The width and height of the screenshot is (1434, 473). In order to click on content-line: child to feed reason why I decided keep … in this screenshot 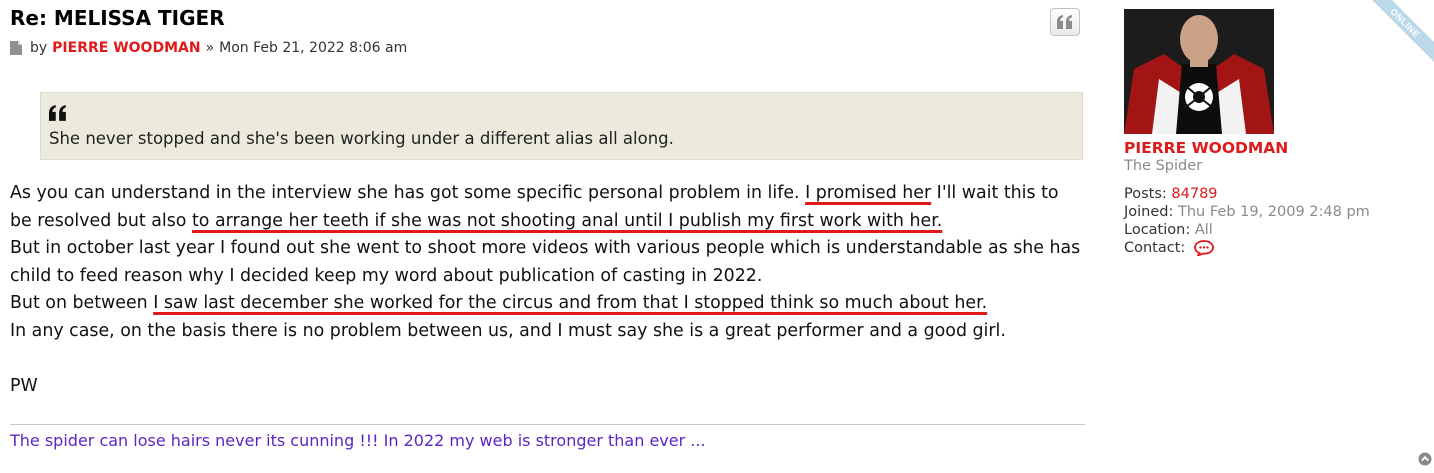, I will do `click(386, 275)`.